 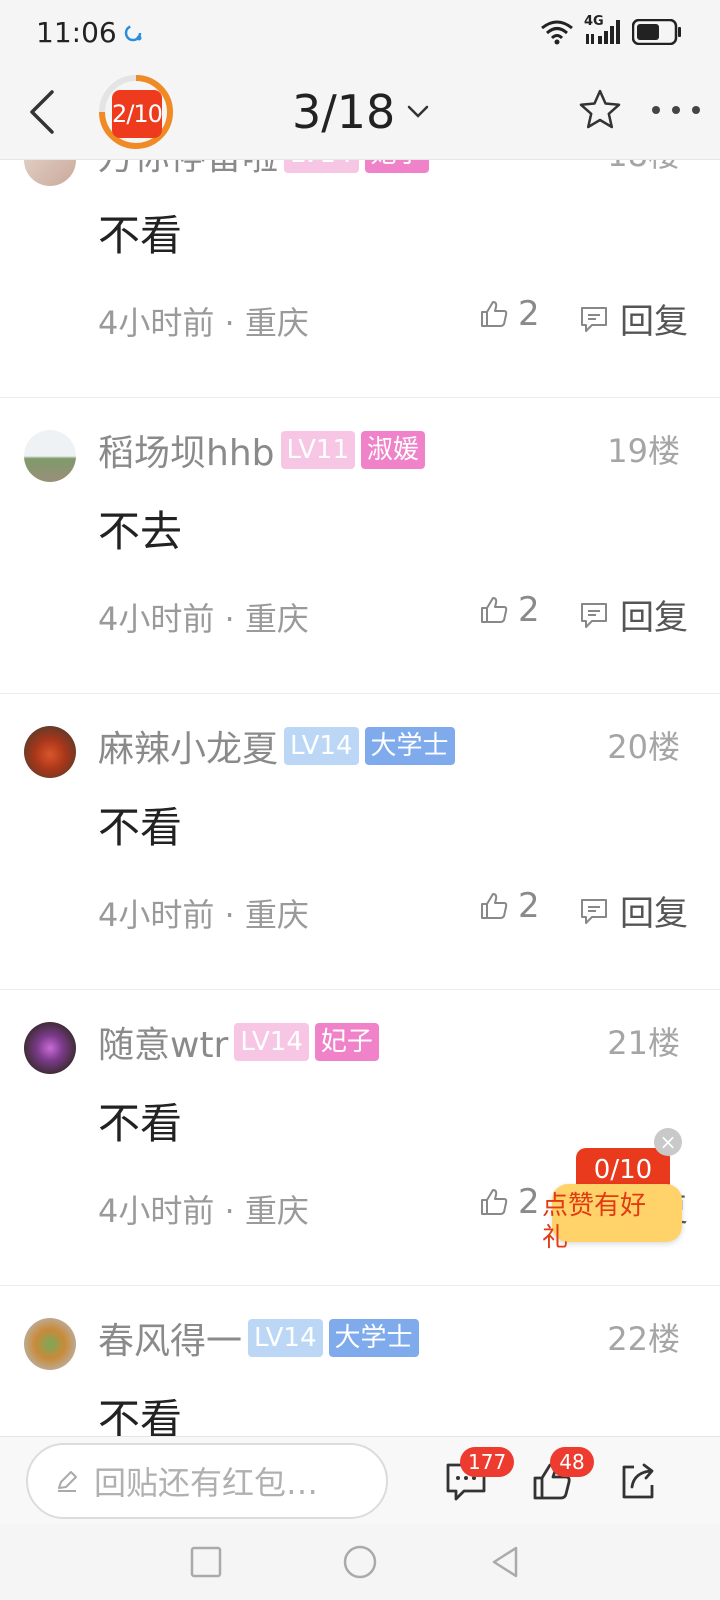 What do you see at coordinates (418, 111) in the screenshot?
I see `chevron-down-icon` at bounding box center [418, 111].